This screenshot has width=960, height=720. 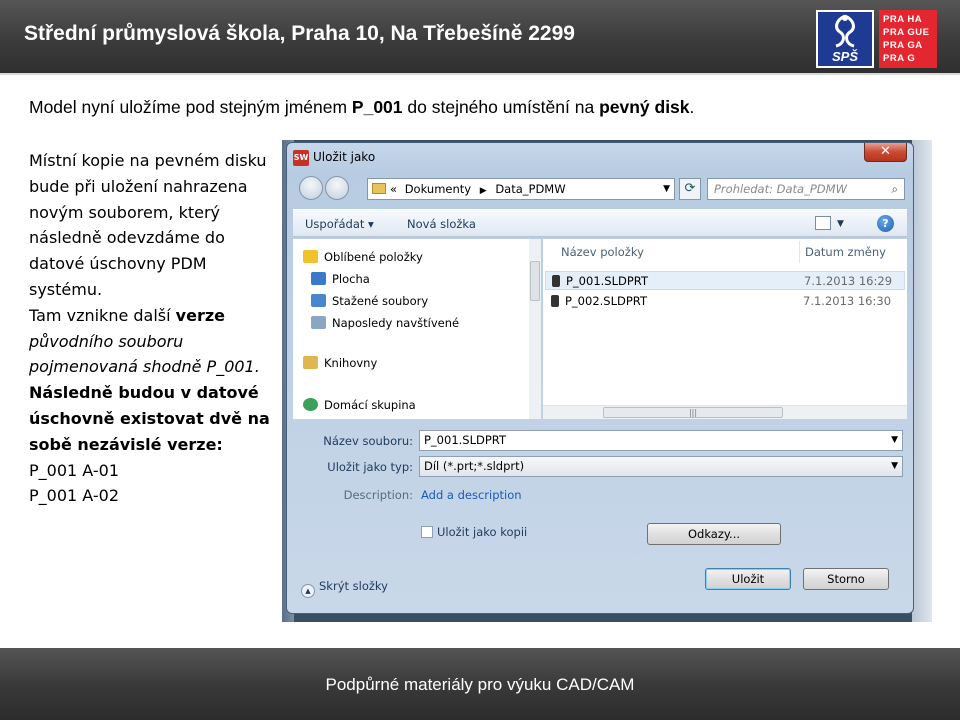 What do you see at coordinates (844, 56) in the screenshot?
I see `sps-logo-text: SPŠ` at bounding box center [844, 56].